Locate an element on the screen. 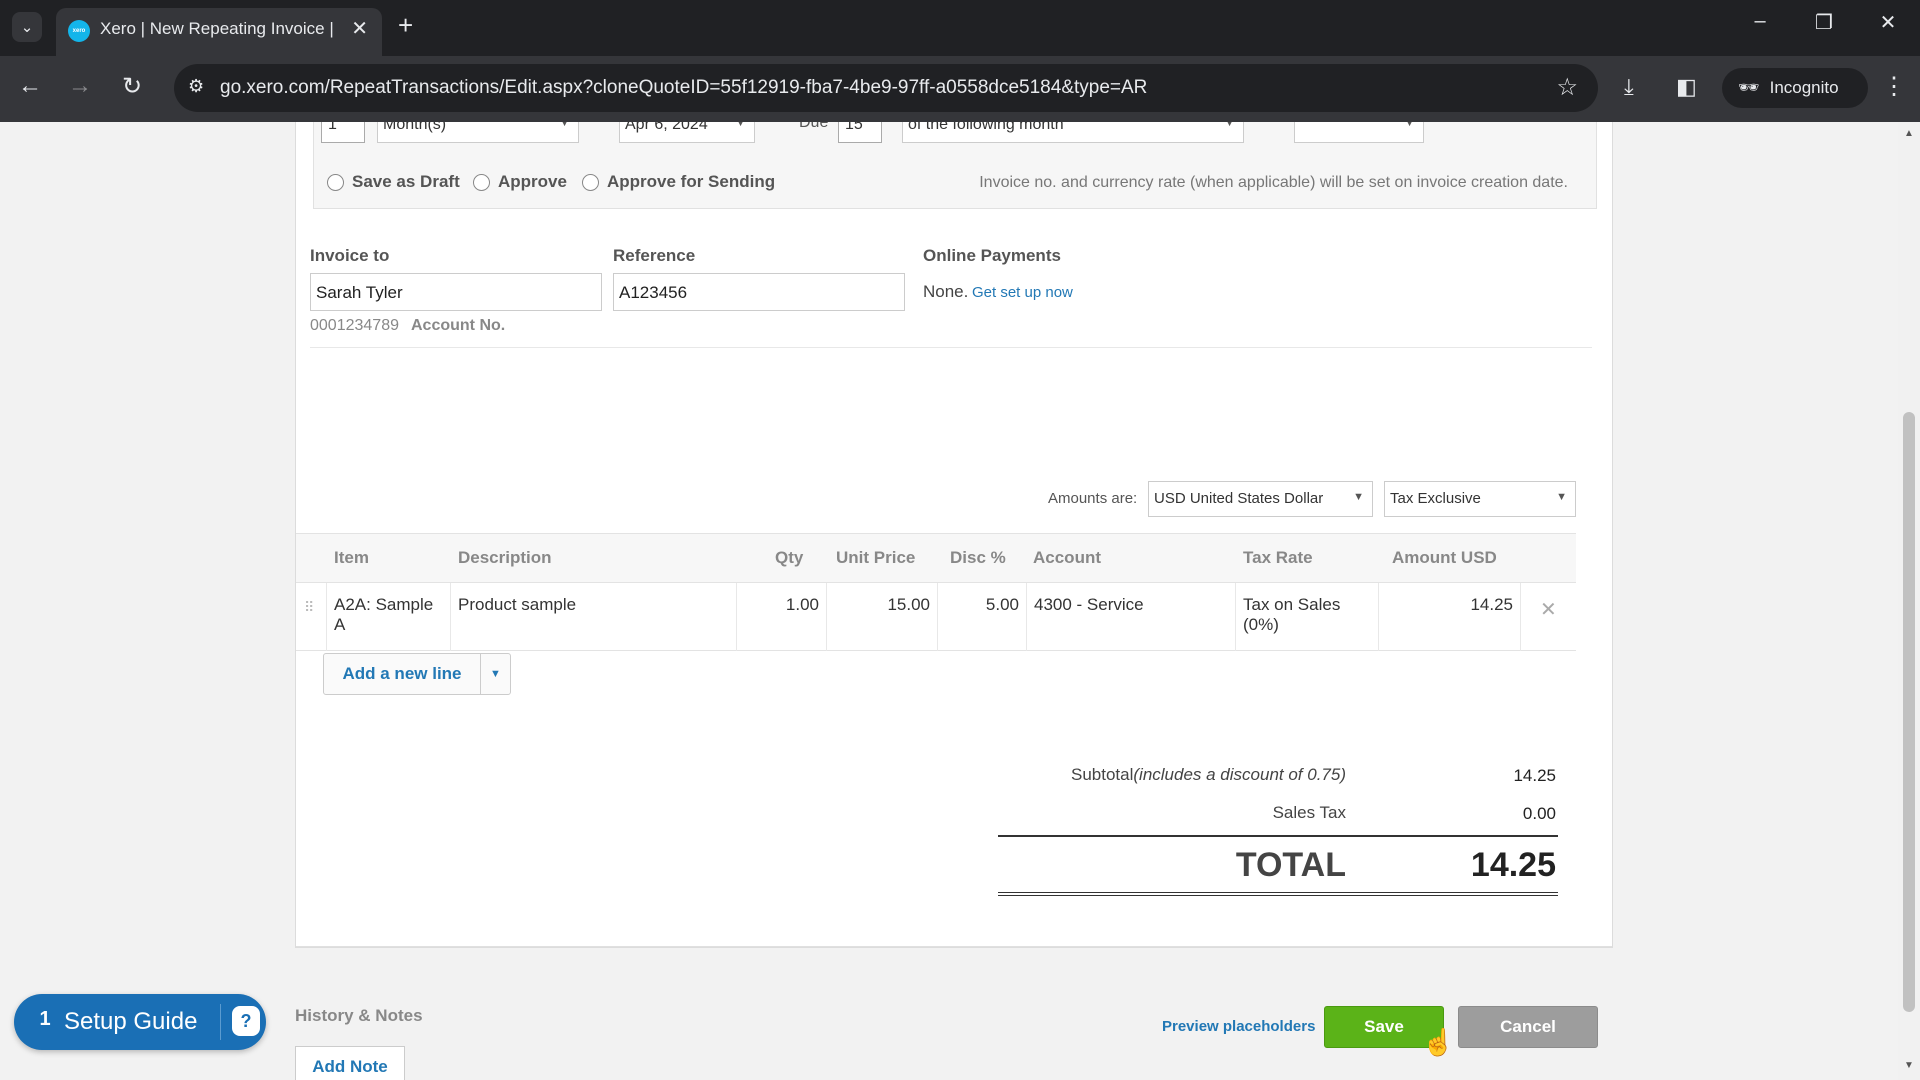 The width and height of the screenshot is (1920, 1080). close-window-icon: ✕ is located at coordinates (1888, 22).